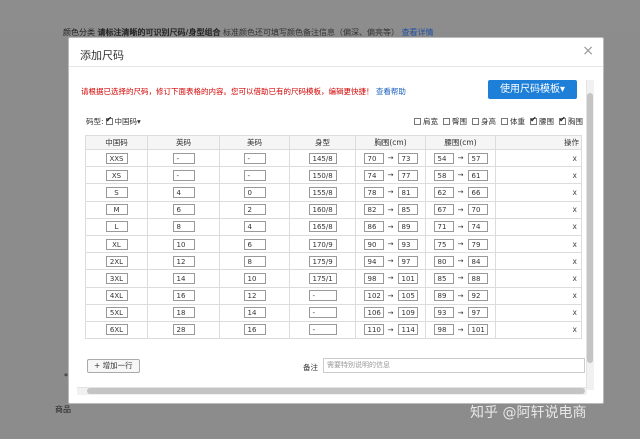 This screenshot has width=640, height=439. Describe the element at coordinates (128, 121) in the screenshot. I see `size-type-dropdown: 中国码▾` at that location.